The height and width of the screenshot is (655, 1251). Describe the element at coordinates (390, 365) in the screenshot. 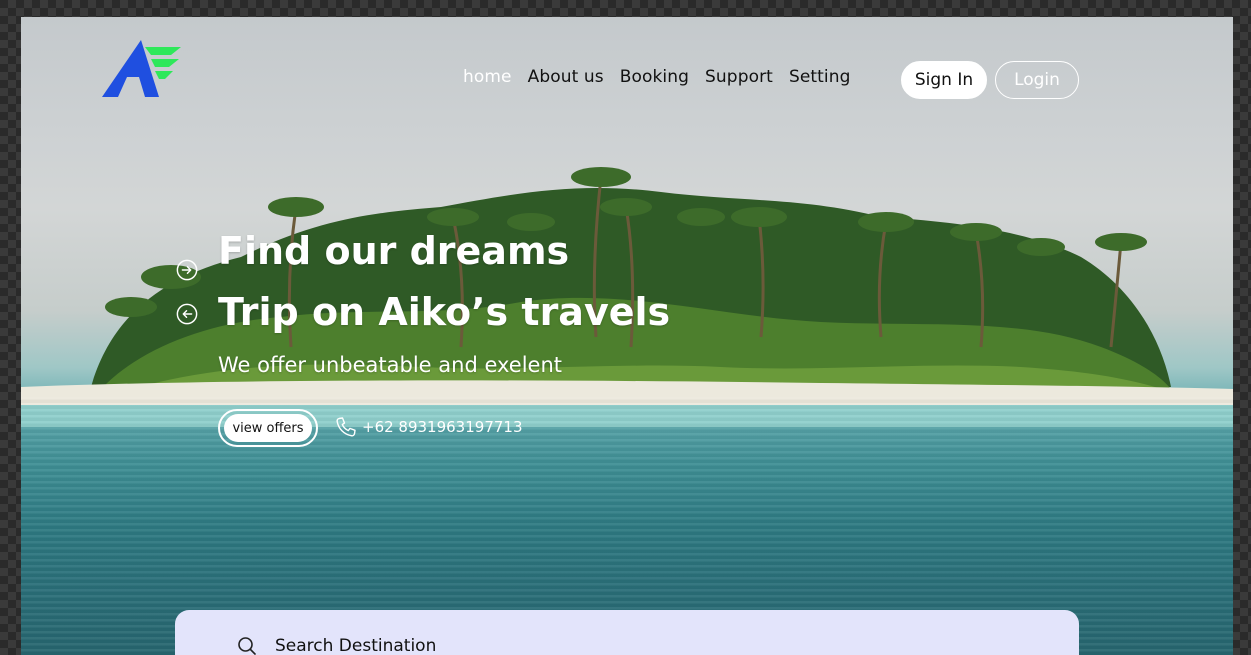

I see `hero-subtitle: We offer unbeatable and exelent` at that location.